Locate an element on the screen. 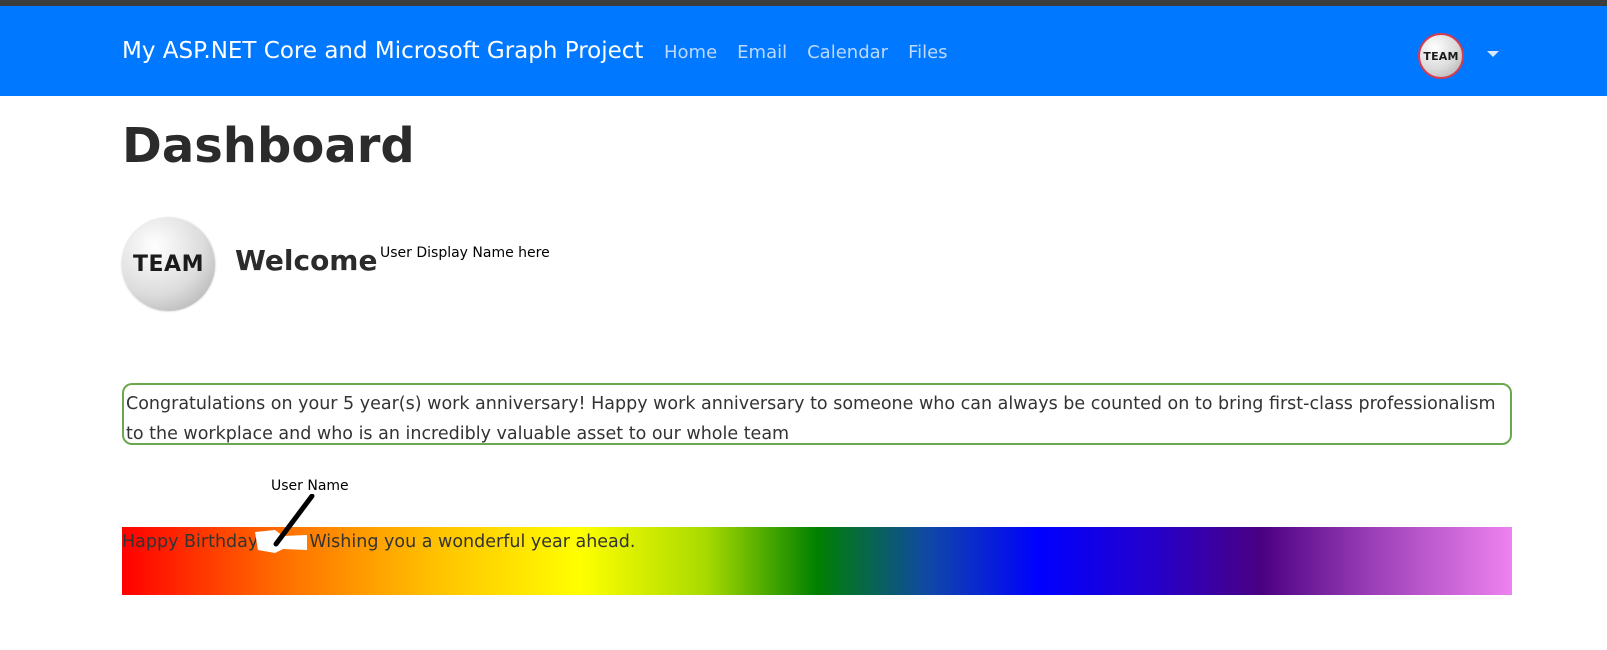 This screenshot has height=650, width=1607. nav-link-calendar: Calendar is located at coordinates (847, 52).